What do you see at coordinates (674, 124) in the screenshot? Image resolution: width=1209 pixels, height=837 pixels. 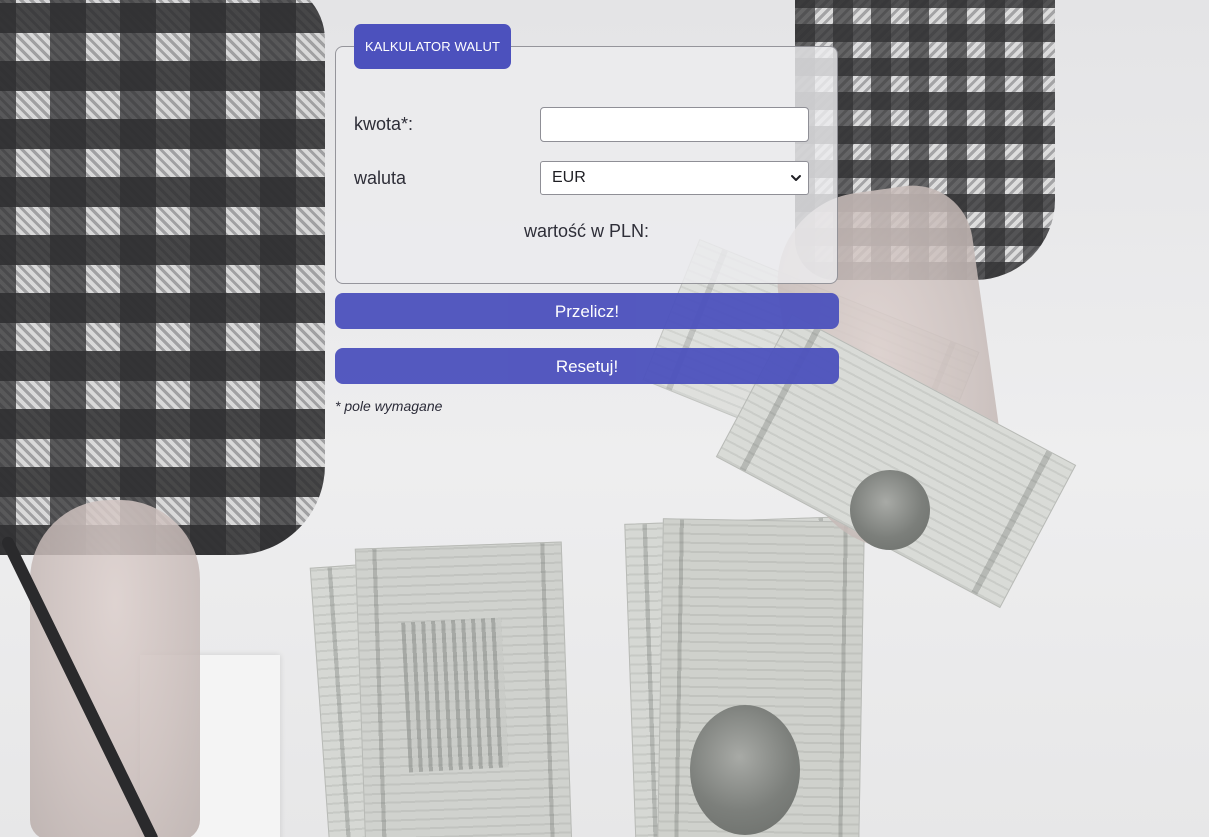 I see `amount-input` at bounding box center [674, 124].